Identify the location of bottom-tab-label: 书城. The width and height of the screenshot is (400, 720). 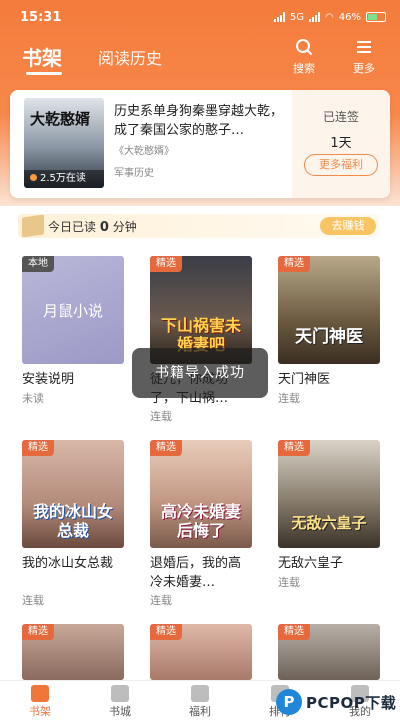
(120, 711).